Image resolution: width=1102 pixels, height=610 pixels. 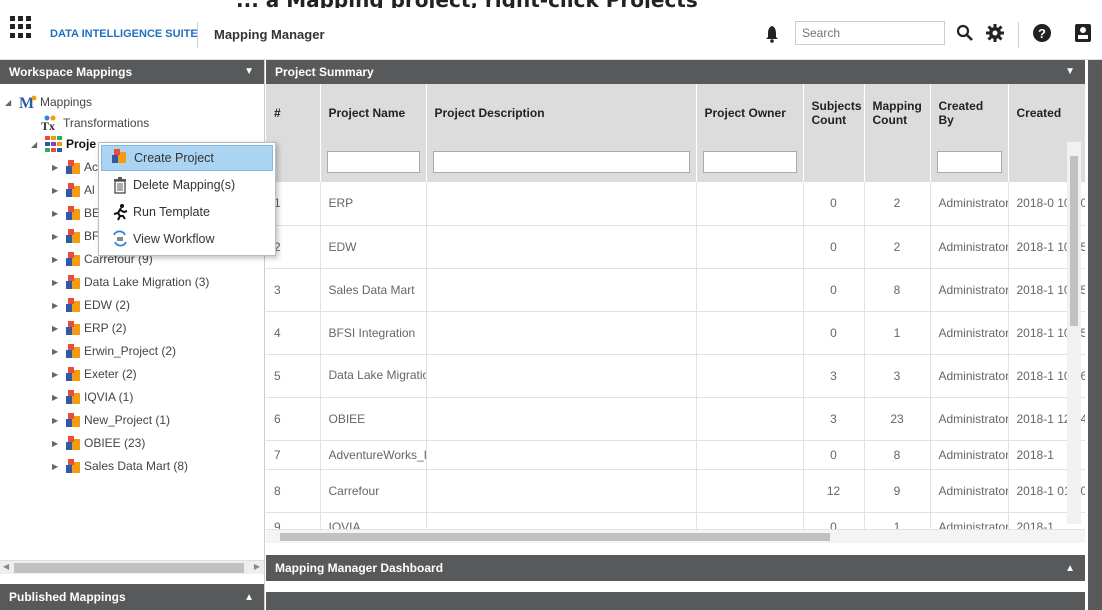 What do you see at coordinates (53, 144) in the screenshot?
I see `projects-grid-icon` at bounding box center [53, 144].